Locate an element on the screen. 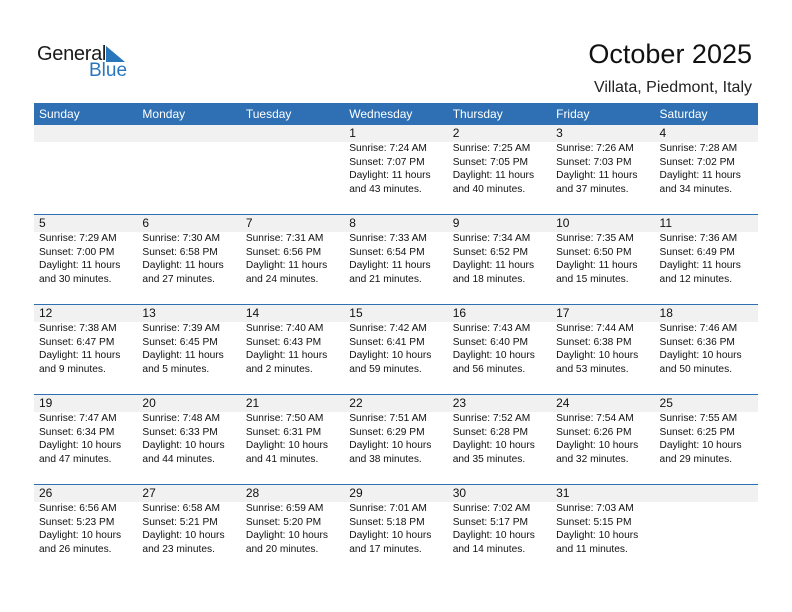 This screenshot has width=792, height=612. day-number: 29 is located at coordinates (356, 493).